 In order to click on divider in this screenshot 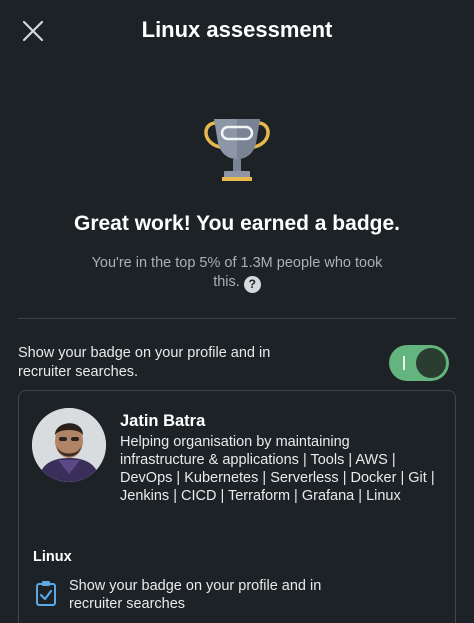, I will do `click(237, 318)`.